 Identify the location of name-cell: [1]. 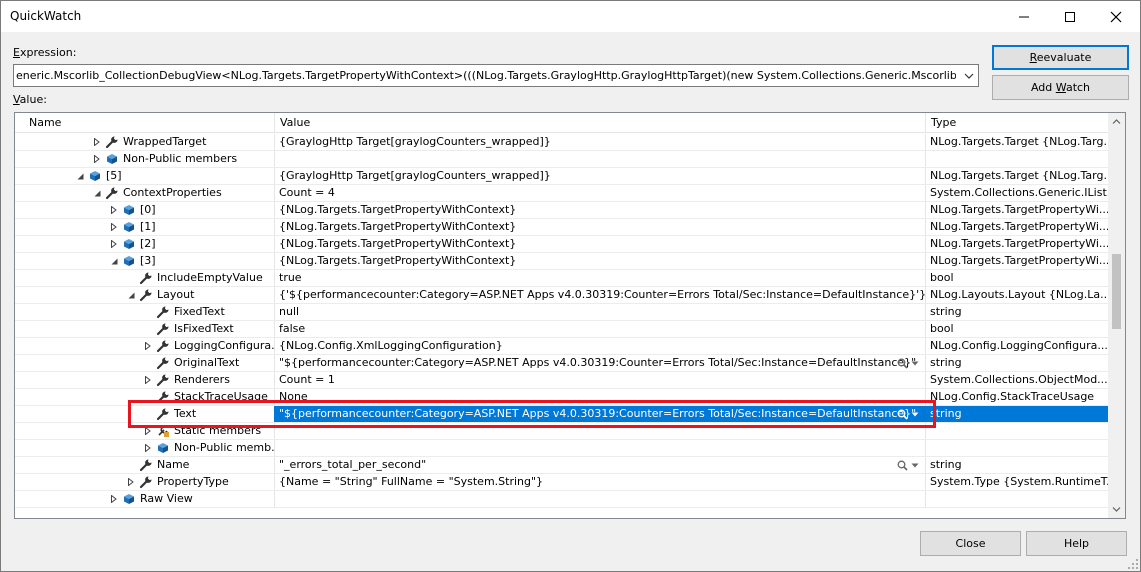
(145, 227).